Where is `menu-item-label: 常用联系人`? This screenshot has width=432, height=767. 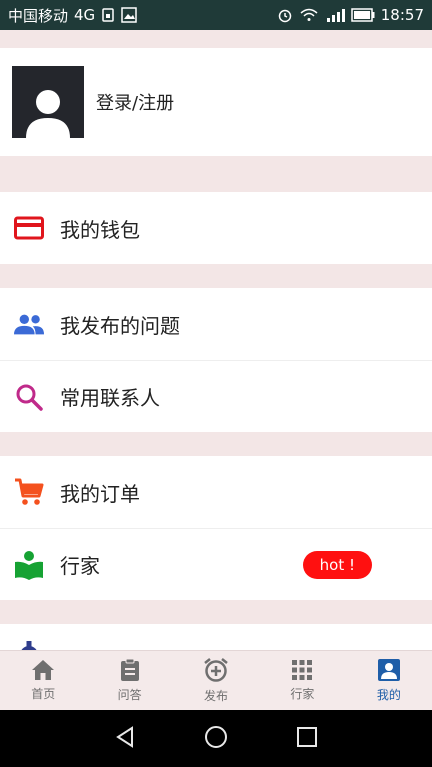 menu-item-label: 常用联系人 is located at coordinates (110, 398).